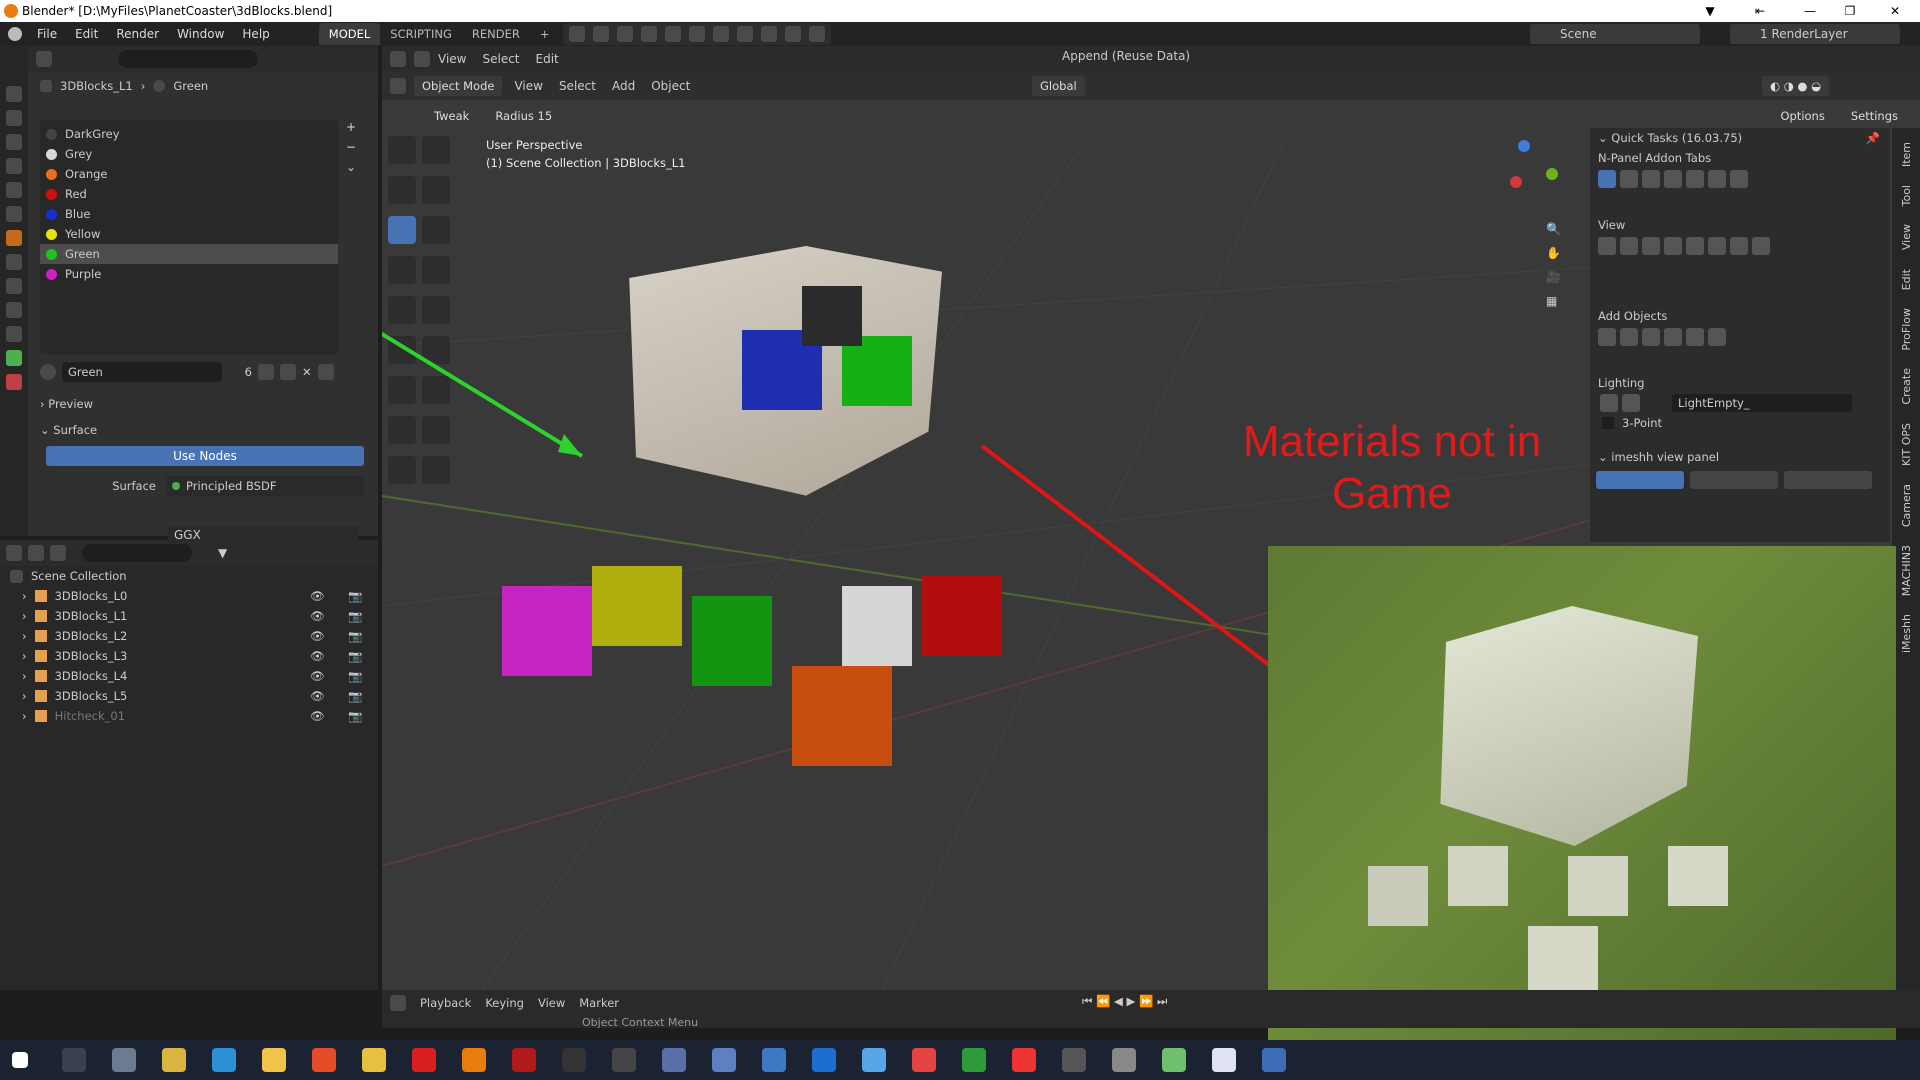 Image resolution: width=1920 pixels, height=1080 pixels. I want to click on outliner-item: › Hitcheck_01 👁 📷, so click(189, 716).